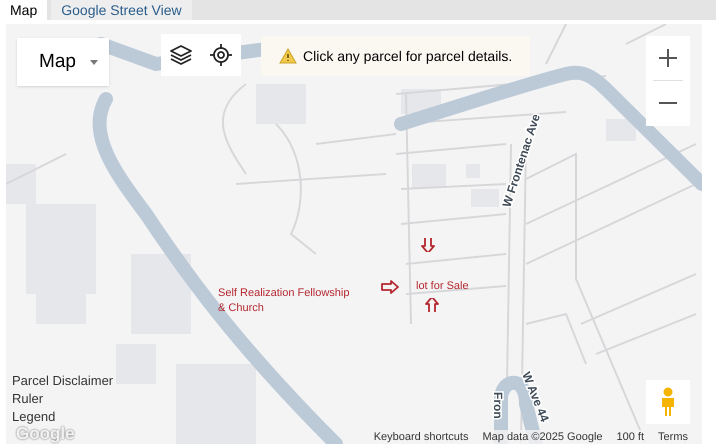  I want to click on up-arrow-icon, so click(432, 305).